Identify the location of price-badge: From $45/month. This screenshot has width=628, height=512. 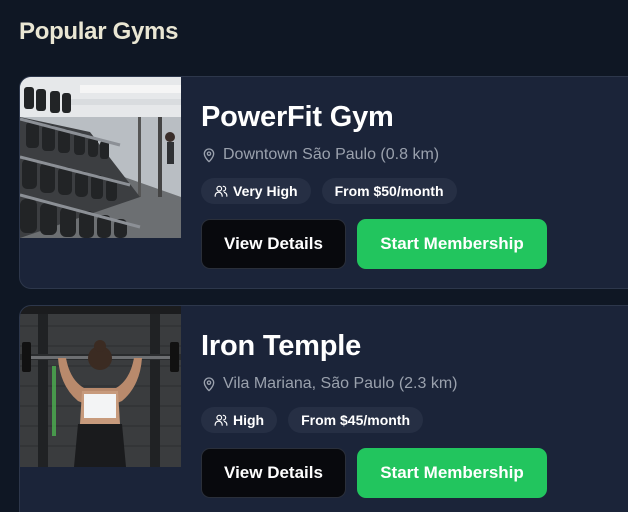
(356, 420).